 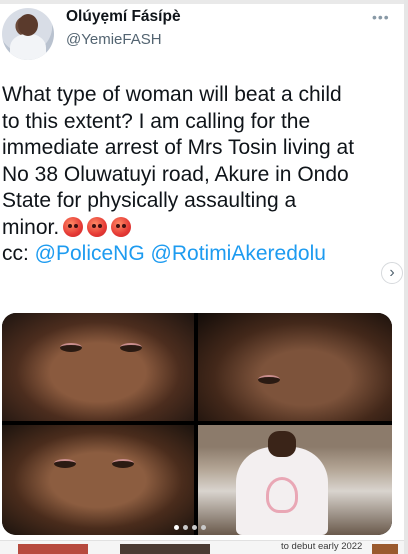 What do you see at coordinates (190, 527) in the screenshot?
I see `carousel-dots` at bounding box center [190, 527].